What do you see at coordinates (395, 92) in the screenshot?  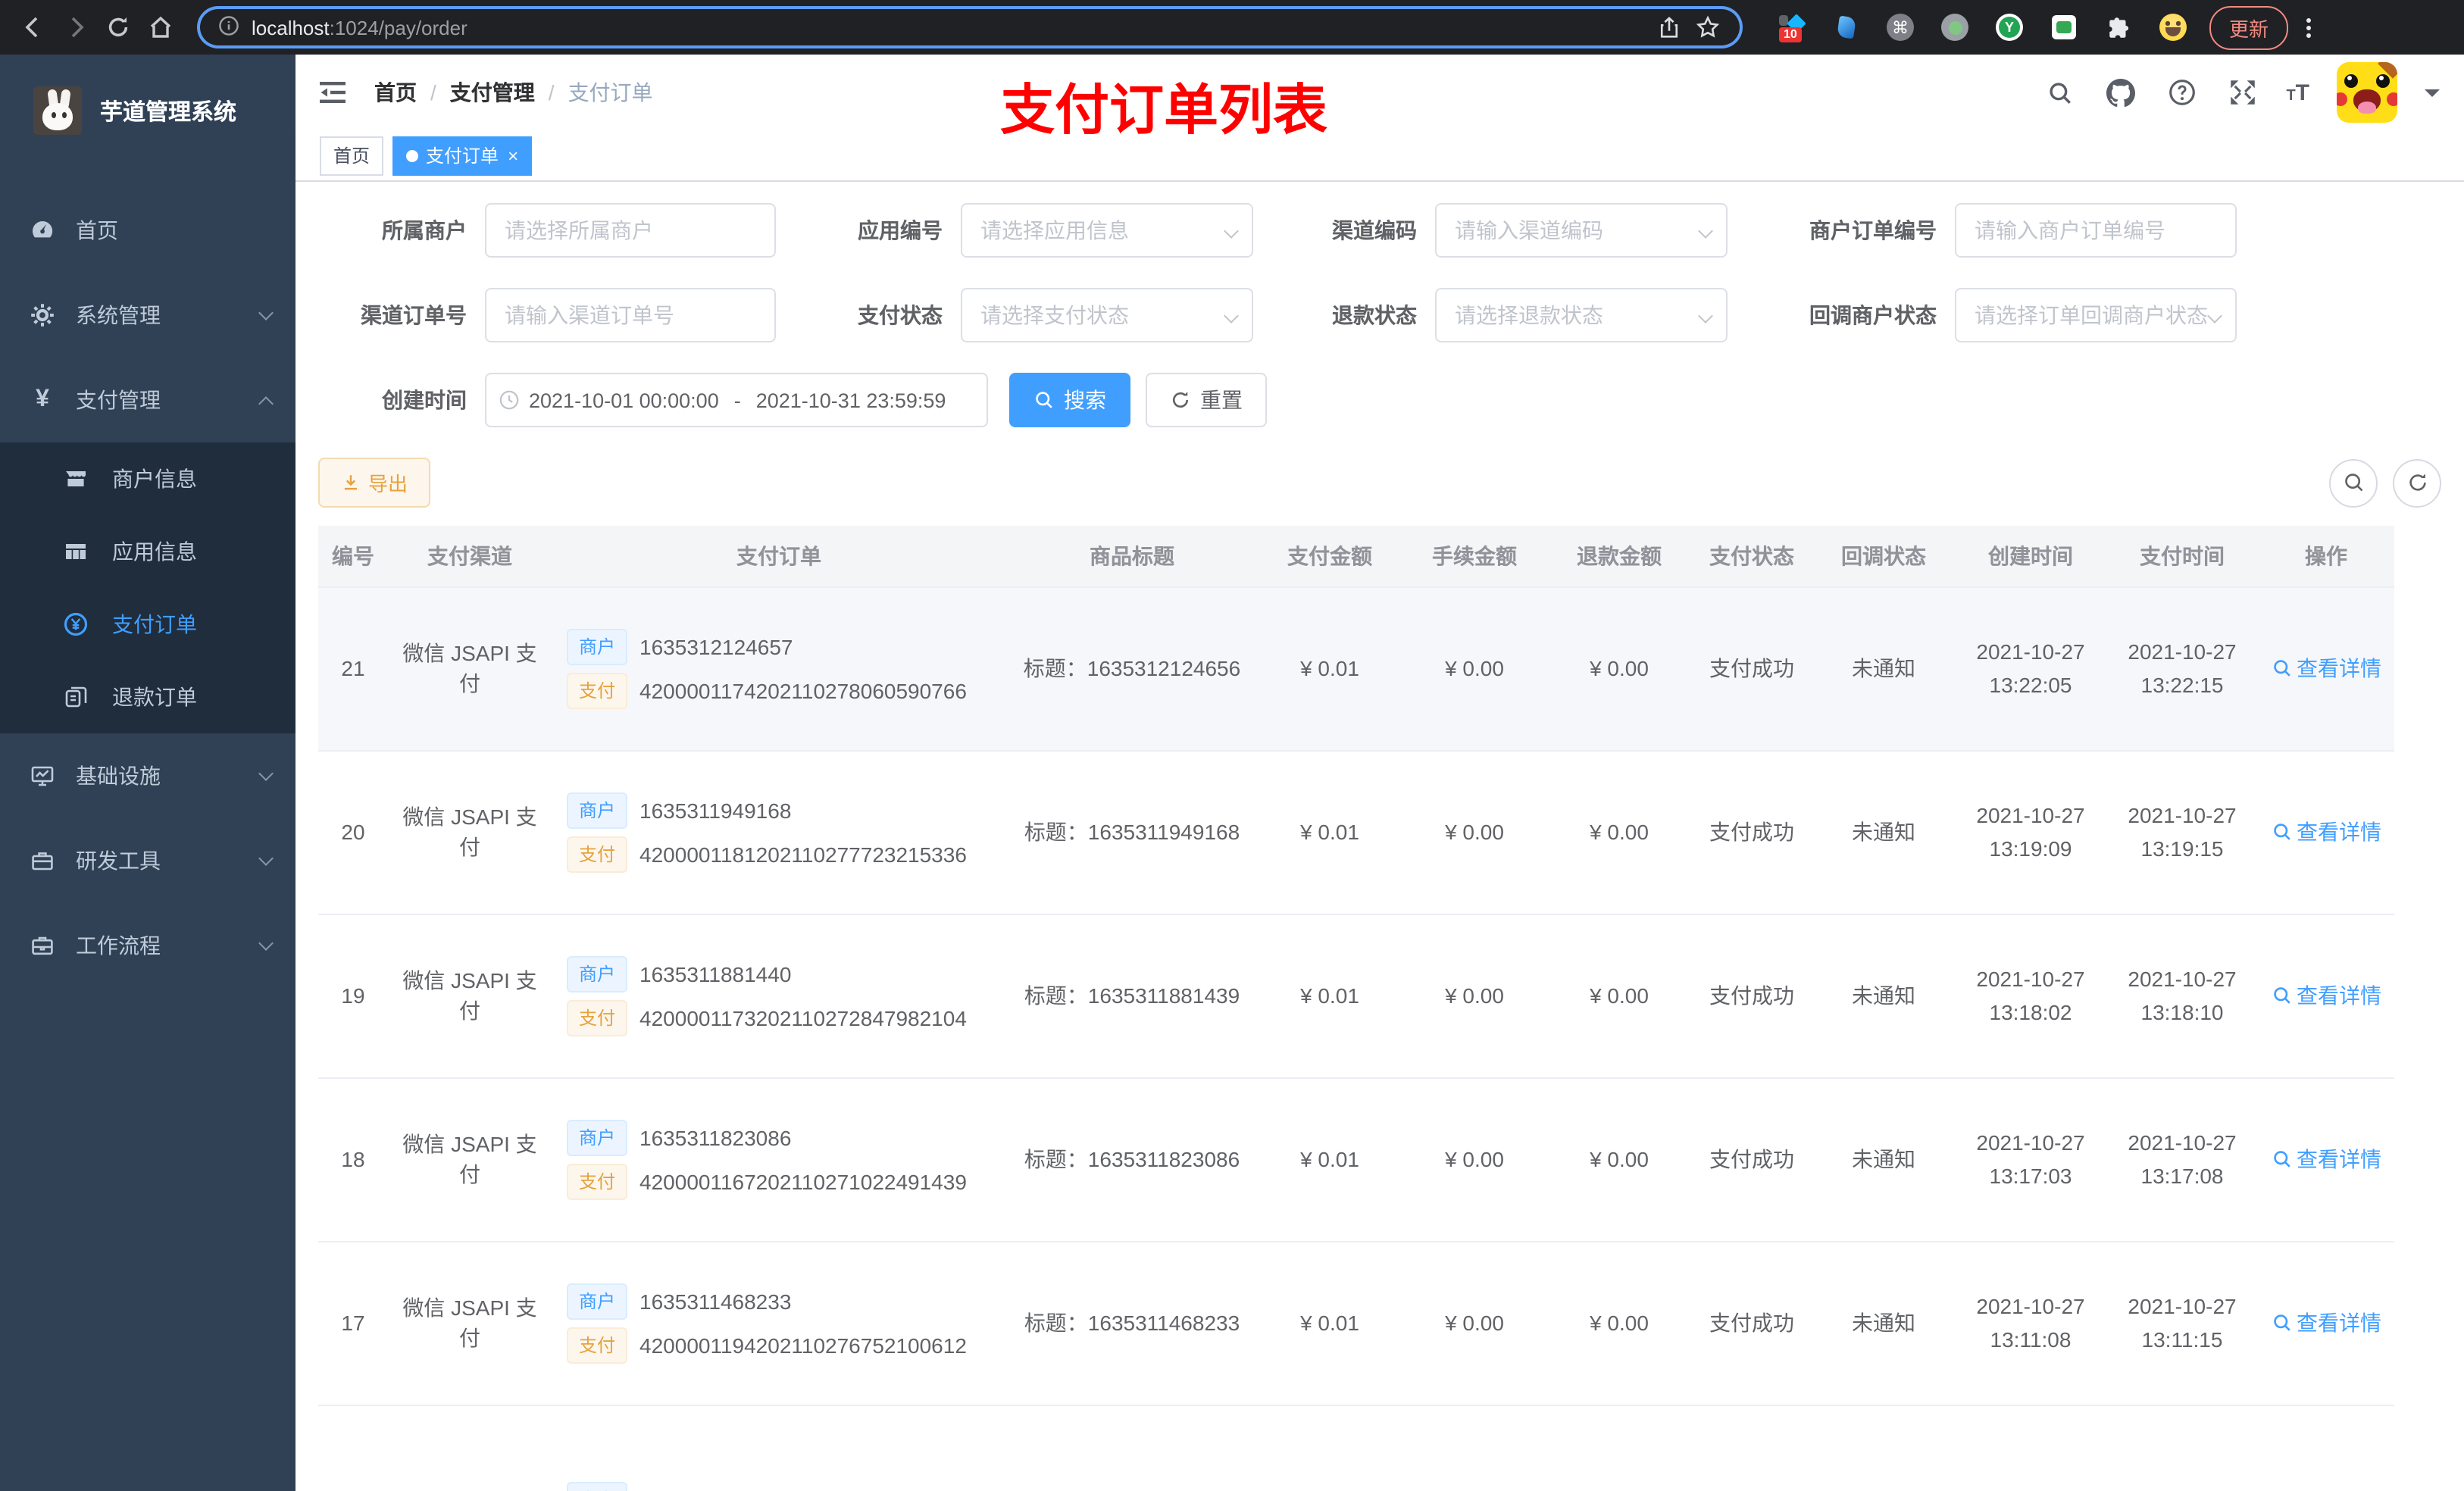 I see `breadcrumb-home: 首页` at bounding box center [395, 92].